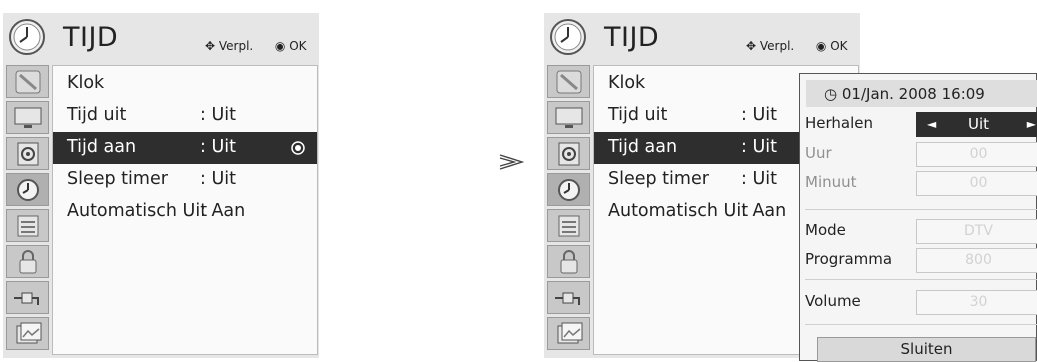  I want to click on row-label: Volume, so click(833, 301).